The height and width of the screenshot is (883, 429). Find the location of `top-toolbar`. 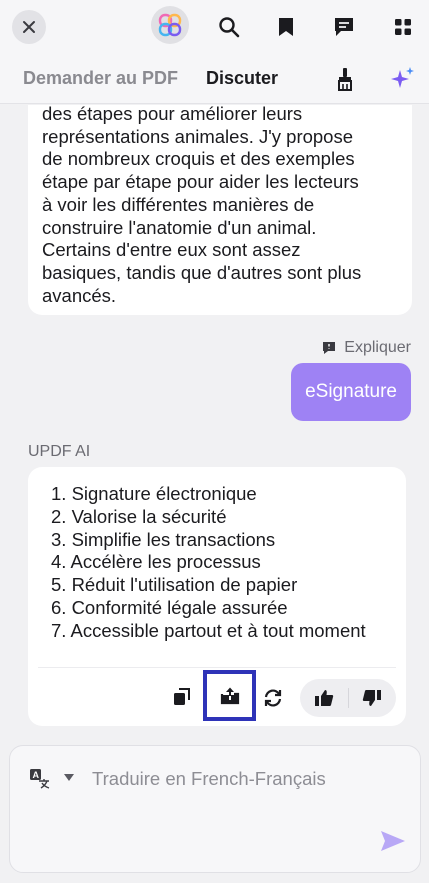

top-toolbar is located at coordinates (214, 27).